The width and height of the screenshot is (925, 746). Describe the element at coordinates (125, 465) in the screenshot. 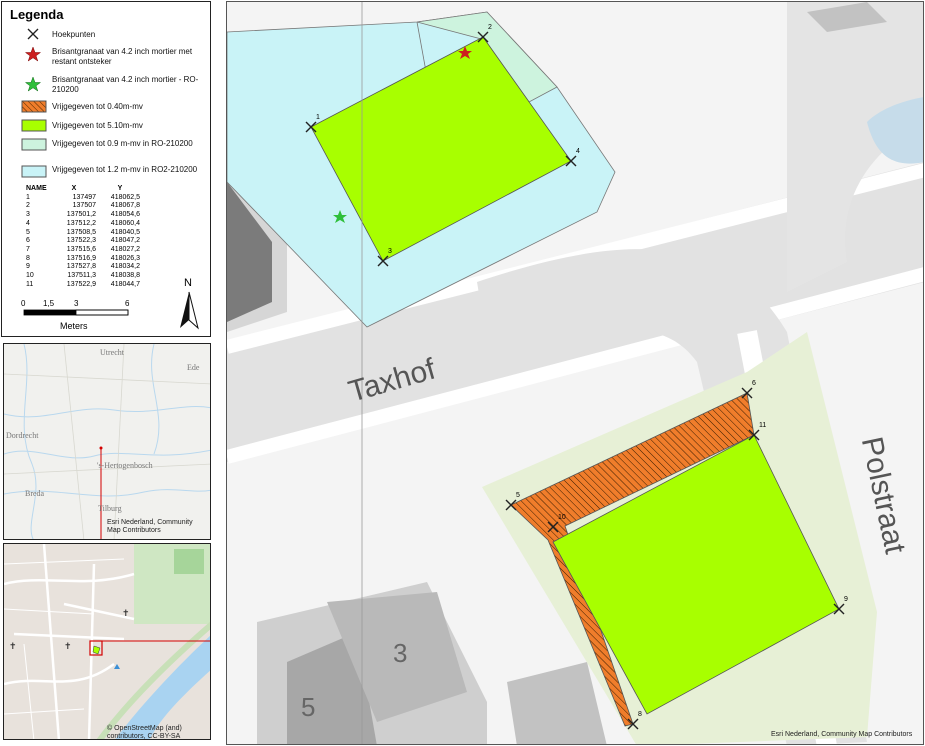

I see `place-hertogenbosch: 's-Hertogenbosch` at that location.